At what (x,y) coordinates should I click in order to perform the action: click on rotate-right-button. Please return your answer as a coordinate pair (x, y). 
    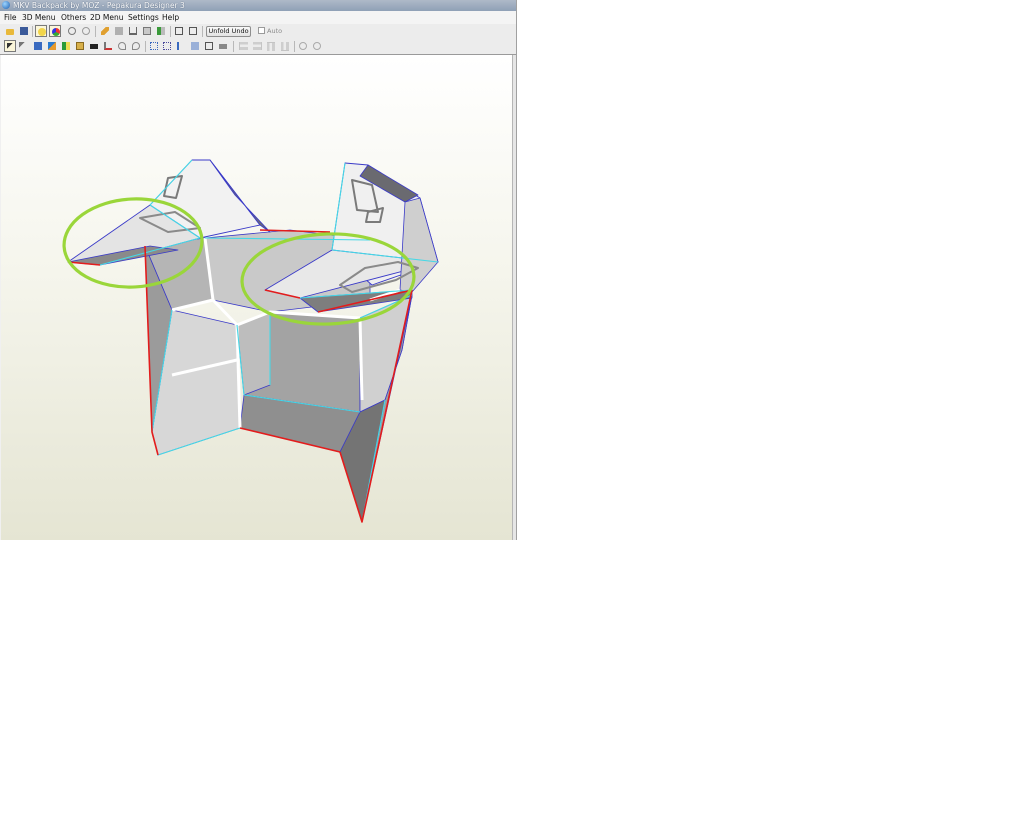
    Looking at the image, I should click on (86, 31).